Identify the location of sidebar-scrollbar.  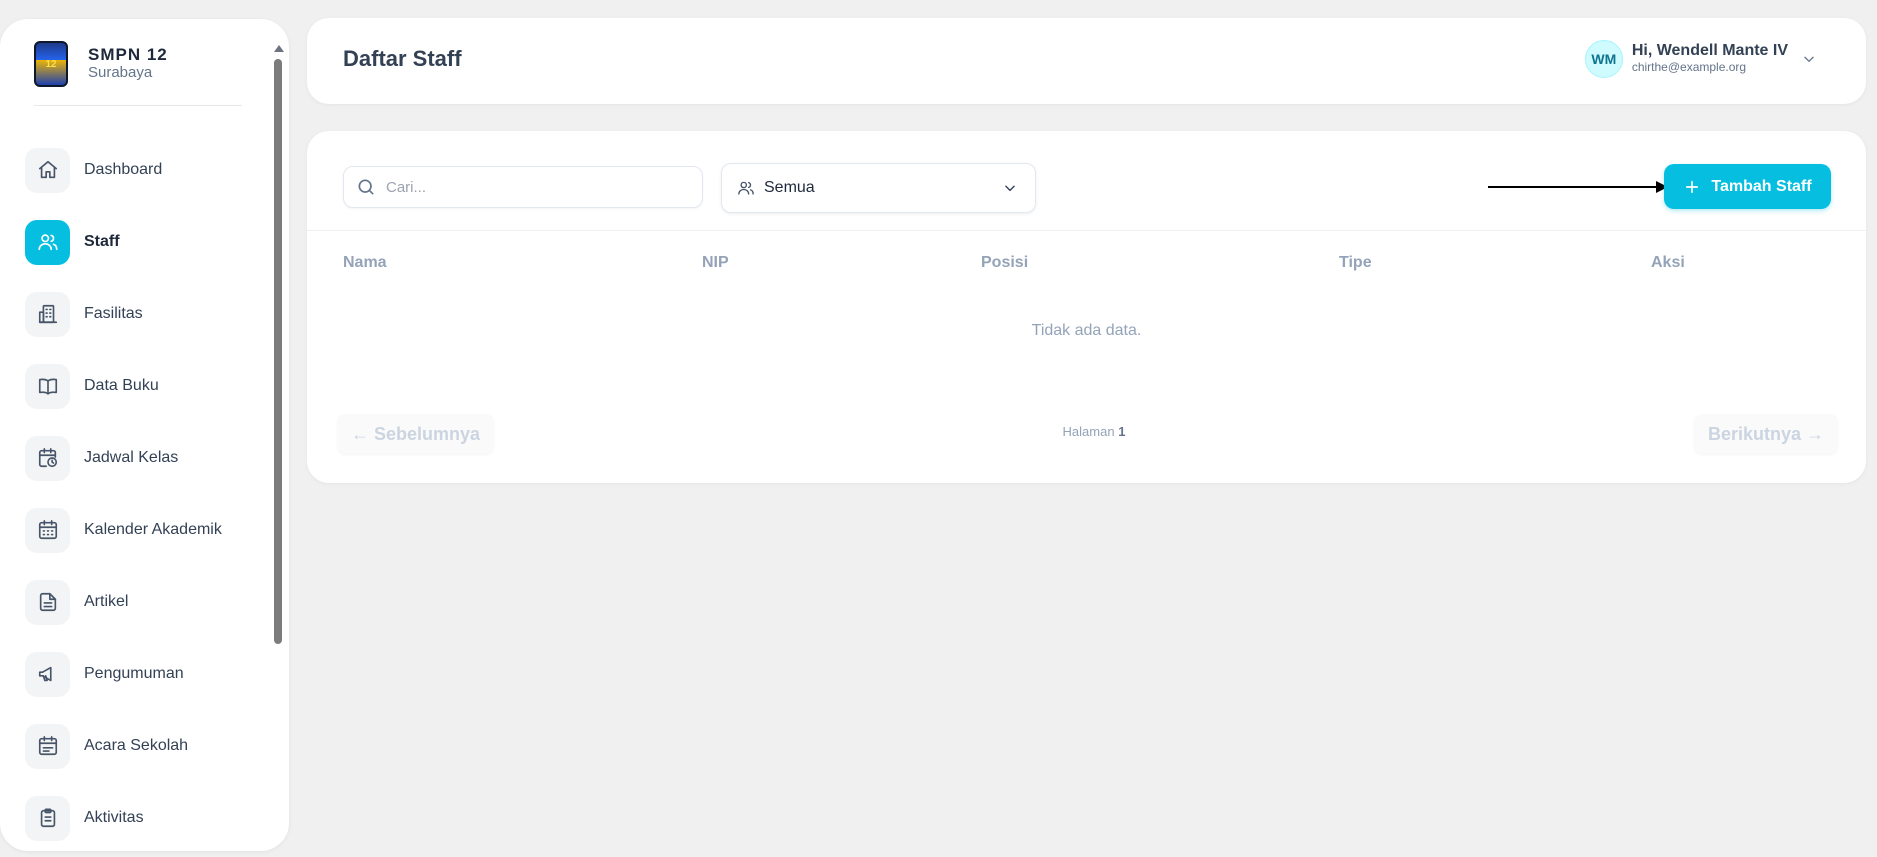
(278, 446).